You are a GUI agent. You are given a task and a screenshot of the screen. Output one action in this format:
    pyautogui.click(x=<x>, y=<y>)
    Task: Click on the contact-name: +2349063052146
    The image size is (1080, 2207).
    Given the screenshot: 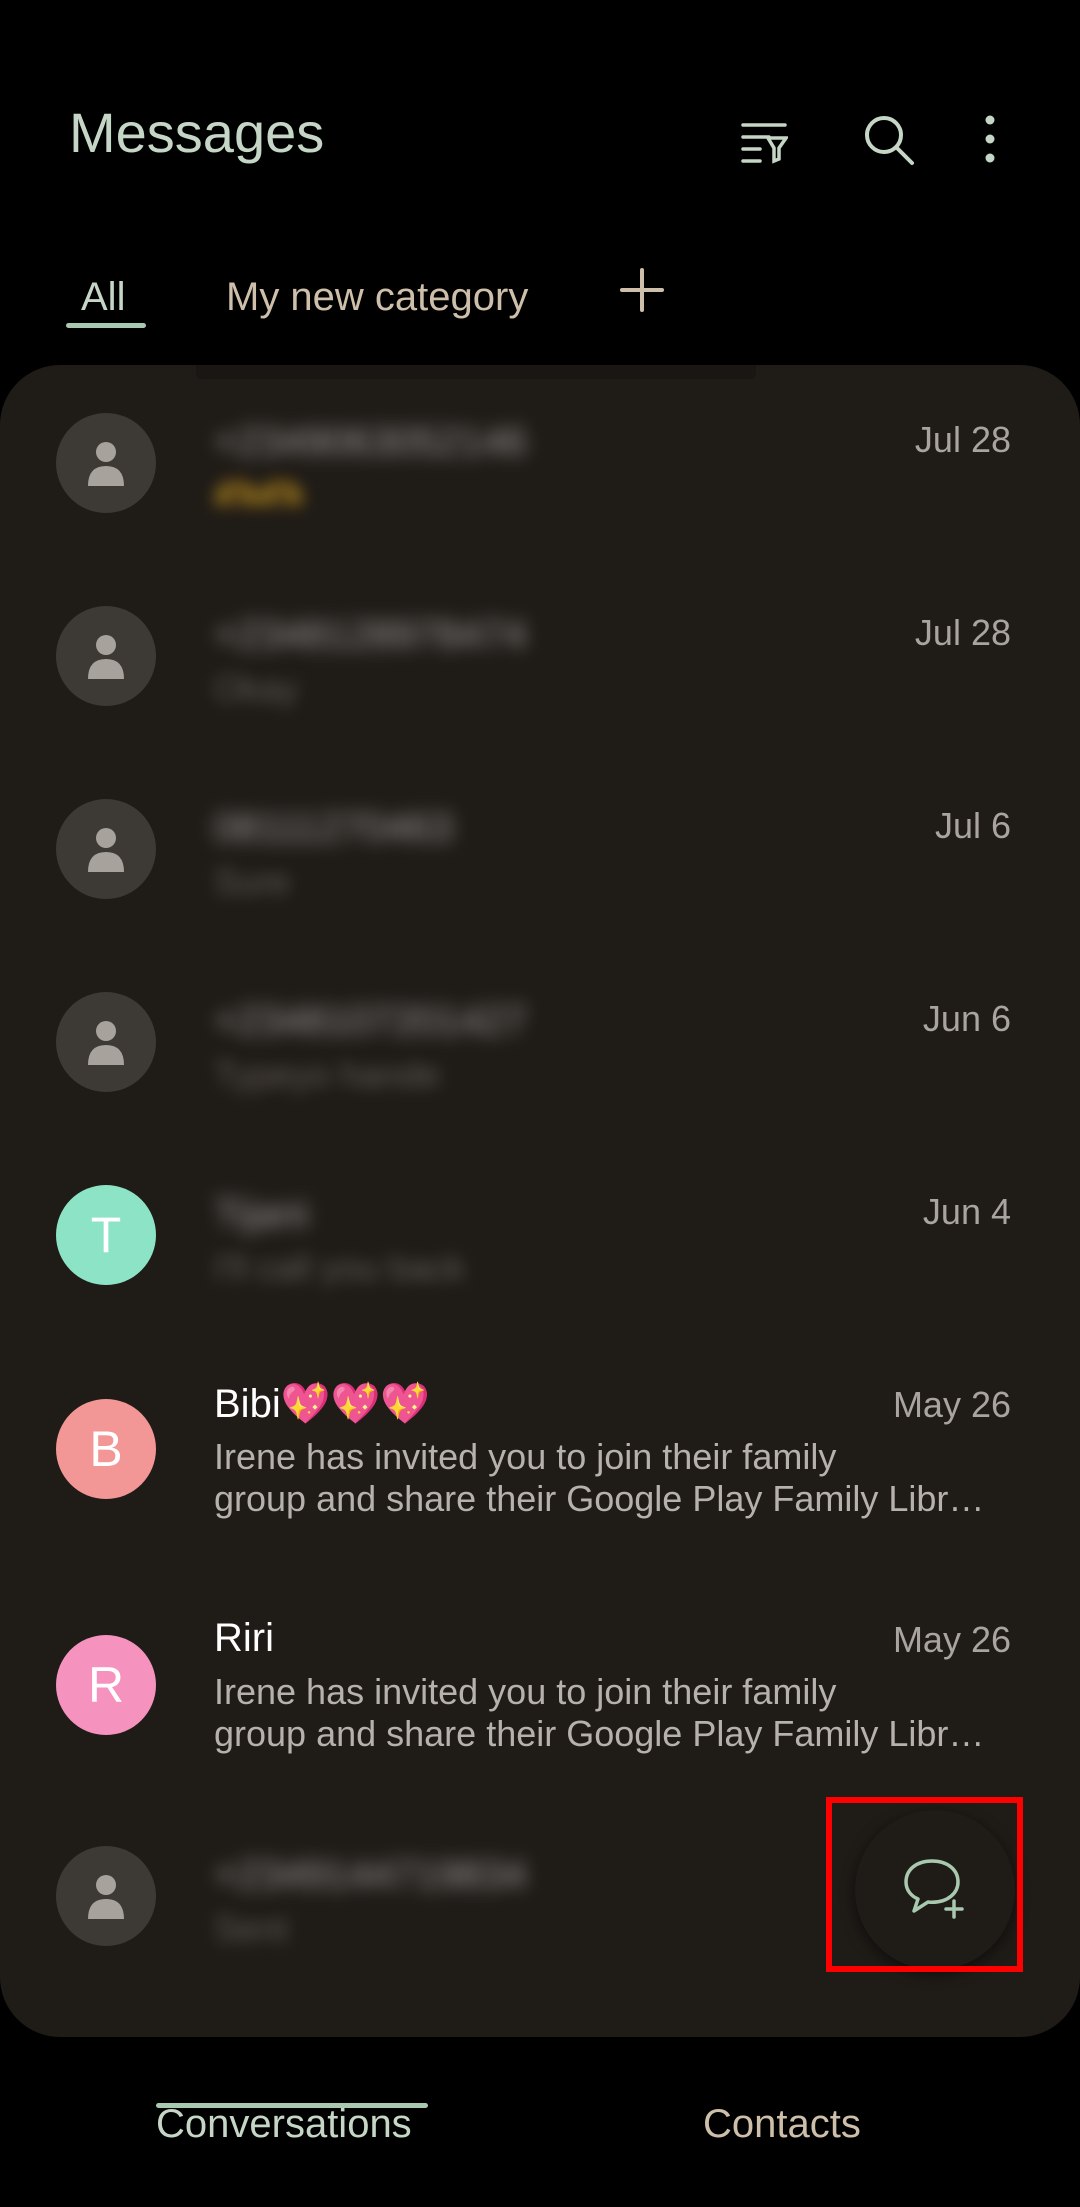 What is the action you would take?
    pyautogui.click(x=370, y=442)
    